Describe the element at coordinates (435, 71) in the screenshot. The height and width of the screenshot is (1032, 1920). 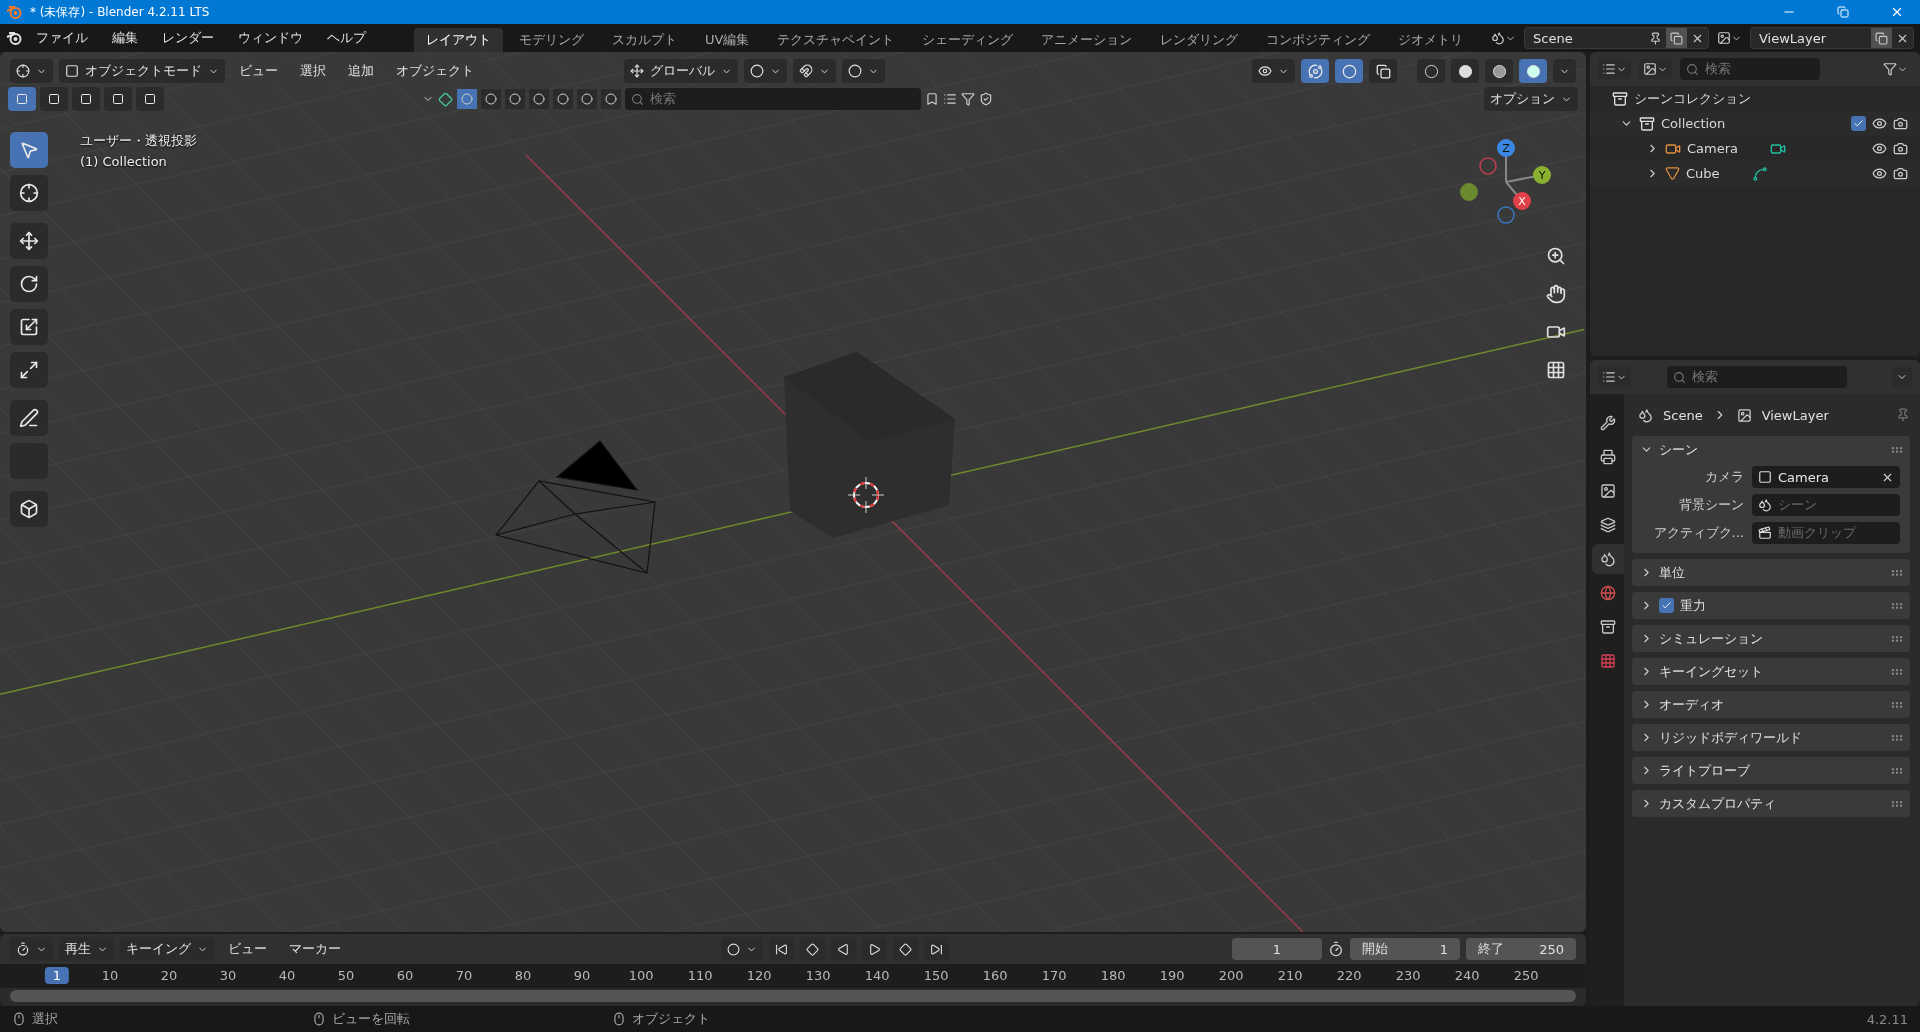
I see `viewport-menu-item: オブジェクト` at that location.